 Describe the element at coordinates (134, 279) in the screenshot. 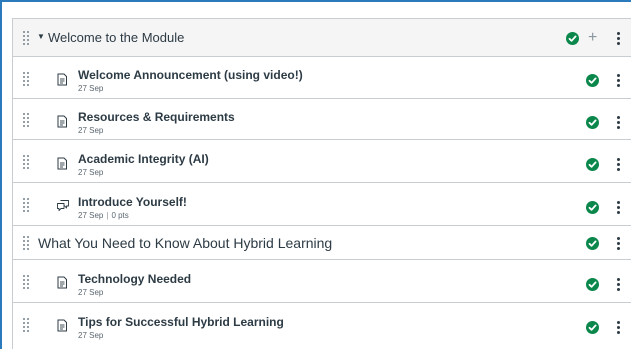

I see `item-title-link: Technology Needed` at that location.